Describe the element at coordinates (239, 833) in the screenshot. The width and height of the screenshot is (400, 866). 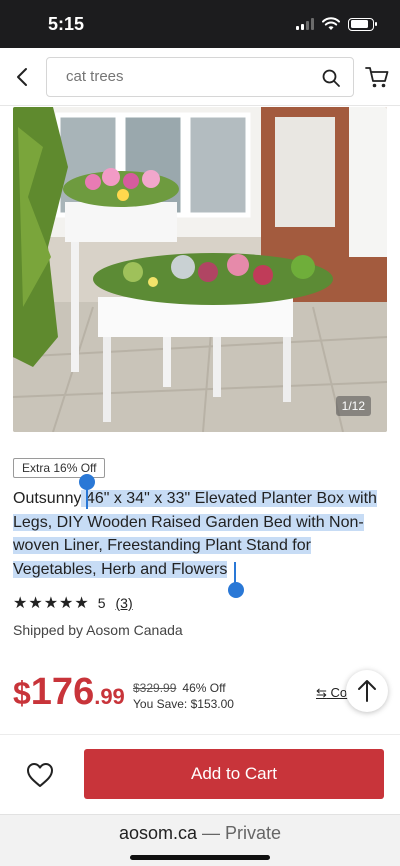
I see `private-mode-label: — Private` at that location.